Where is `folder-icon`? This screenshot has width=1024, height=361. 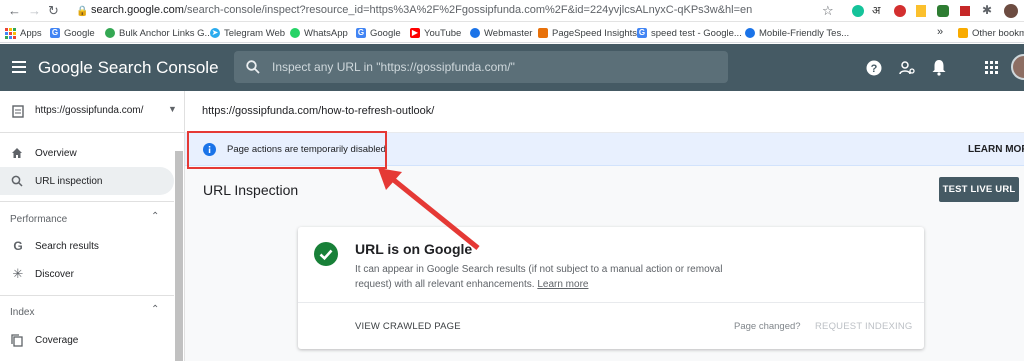
folder-icon is located at coordinates (963, 33).